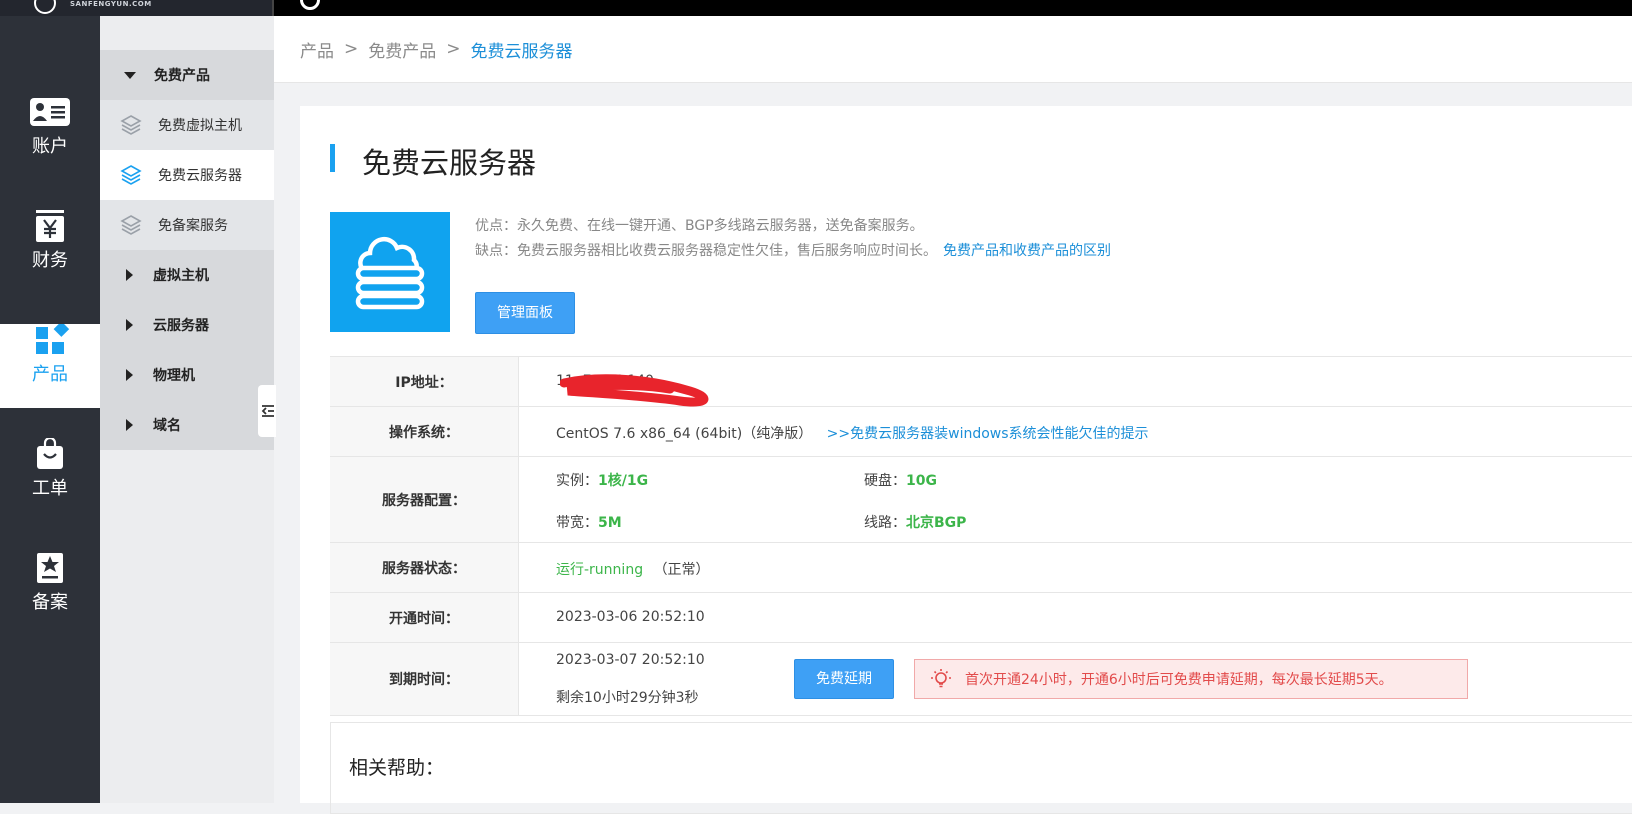 The height and width of the screenshot is (814, 1632). I want to click on nav-item-ticket: 工单, so click(50, 480).